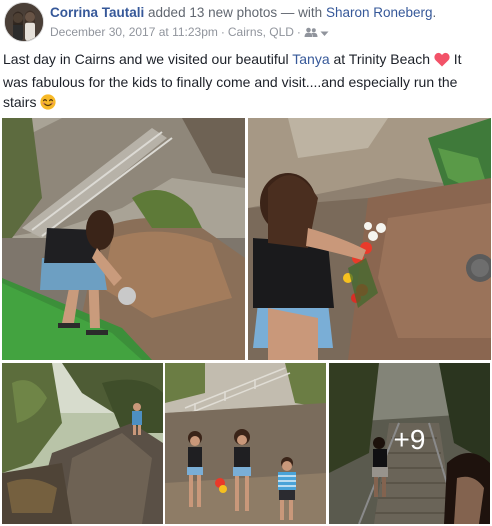 Image resolution: width=492 pixels, height=526 pixels. I want to click on author-name: Corrina Tautali, so click(97, 12).